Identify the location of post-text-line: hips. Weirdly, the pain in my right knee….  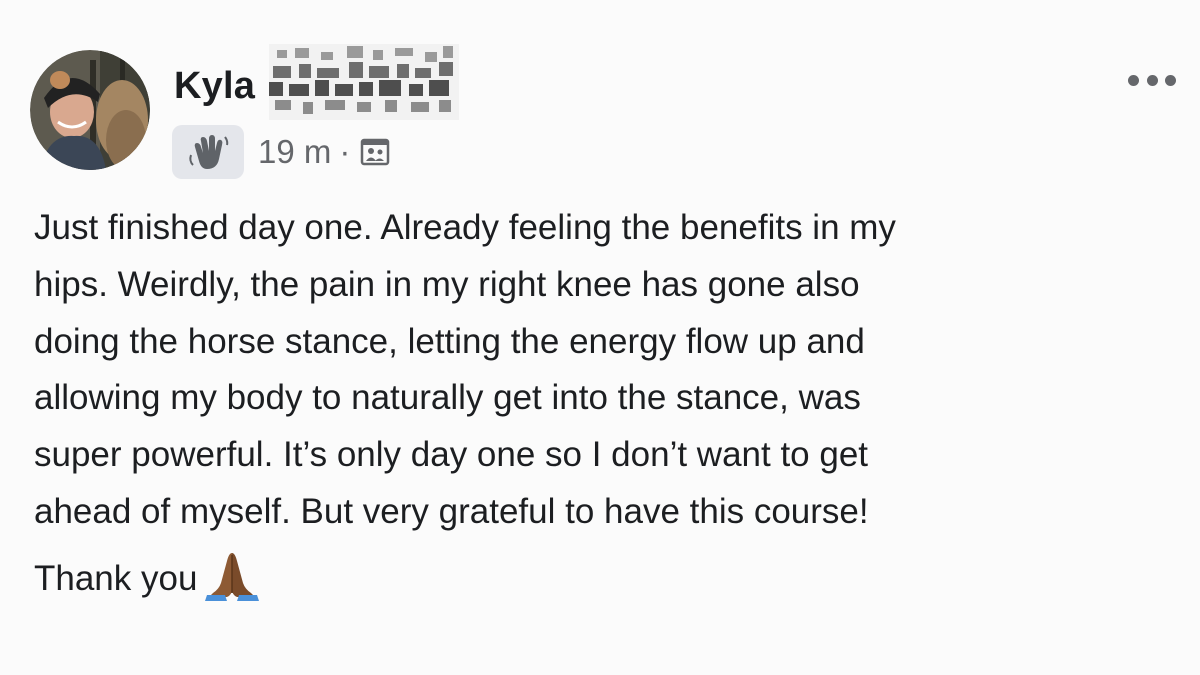
(447, 284).